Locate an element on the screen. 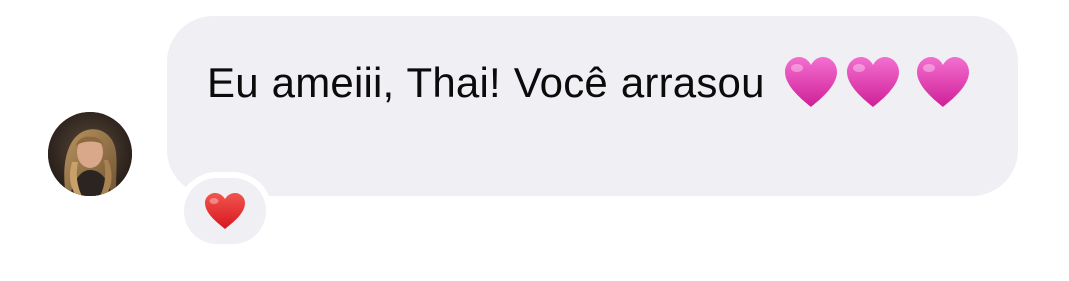 This screenshot has width=1069, height=281. avatar-photo-icon is located at coordinates (90, 154).